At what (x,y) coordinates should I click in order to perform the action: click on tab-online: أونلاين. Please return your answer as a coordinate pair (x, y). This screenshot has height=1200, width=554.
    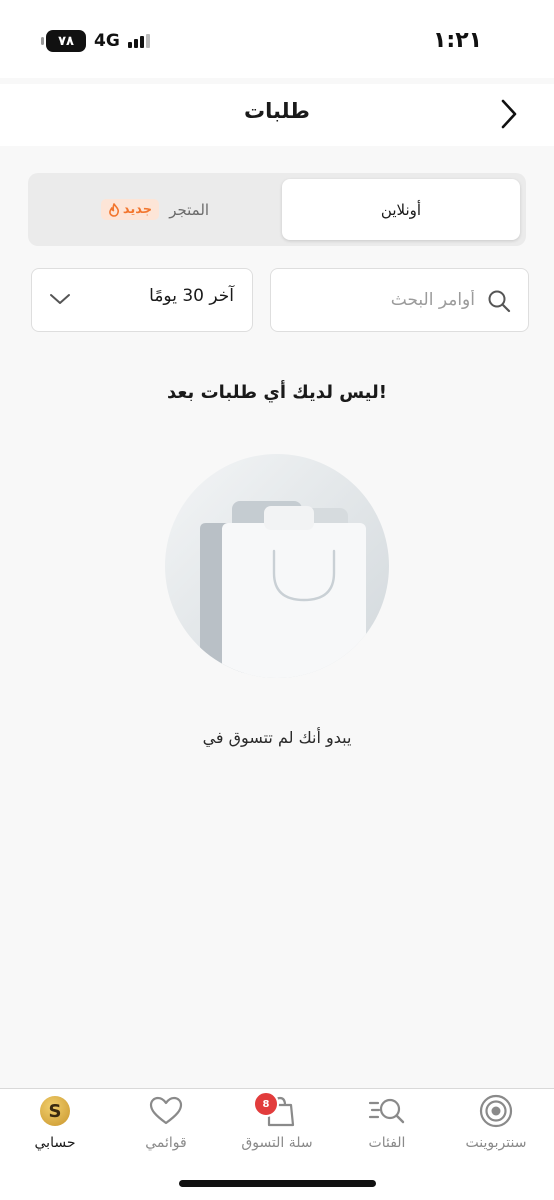
    Looking at the image, I should click on (401, 209).